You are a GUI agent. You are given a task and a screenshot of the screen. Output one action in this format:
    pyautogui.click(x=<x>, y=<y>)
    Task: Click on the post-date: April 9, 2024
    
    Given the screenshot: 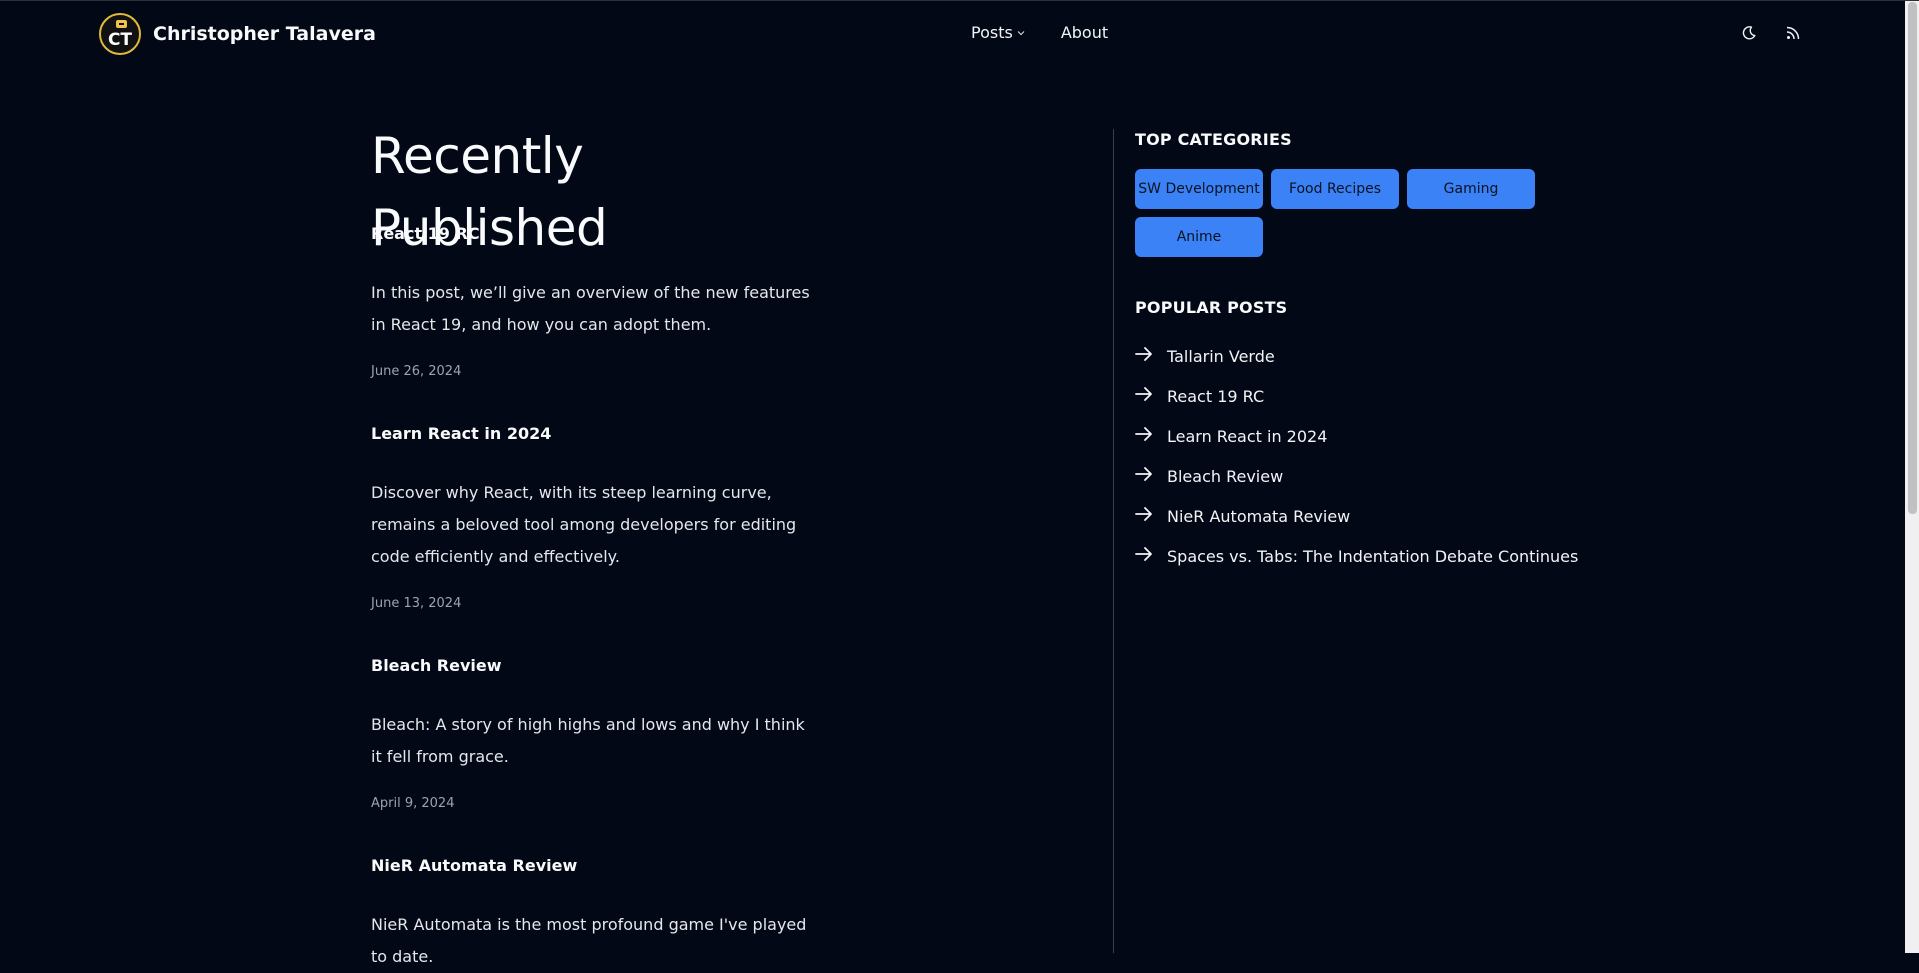 What is the action you would take?
    pyautogui.click(x=413, y=803)
    